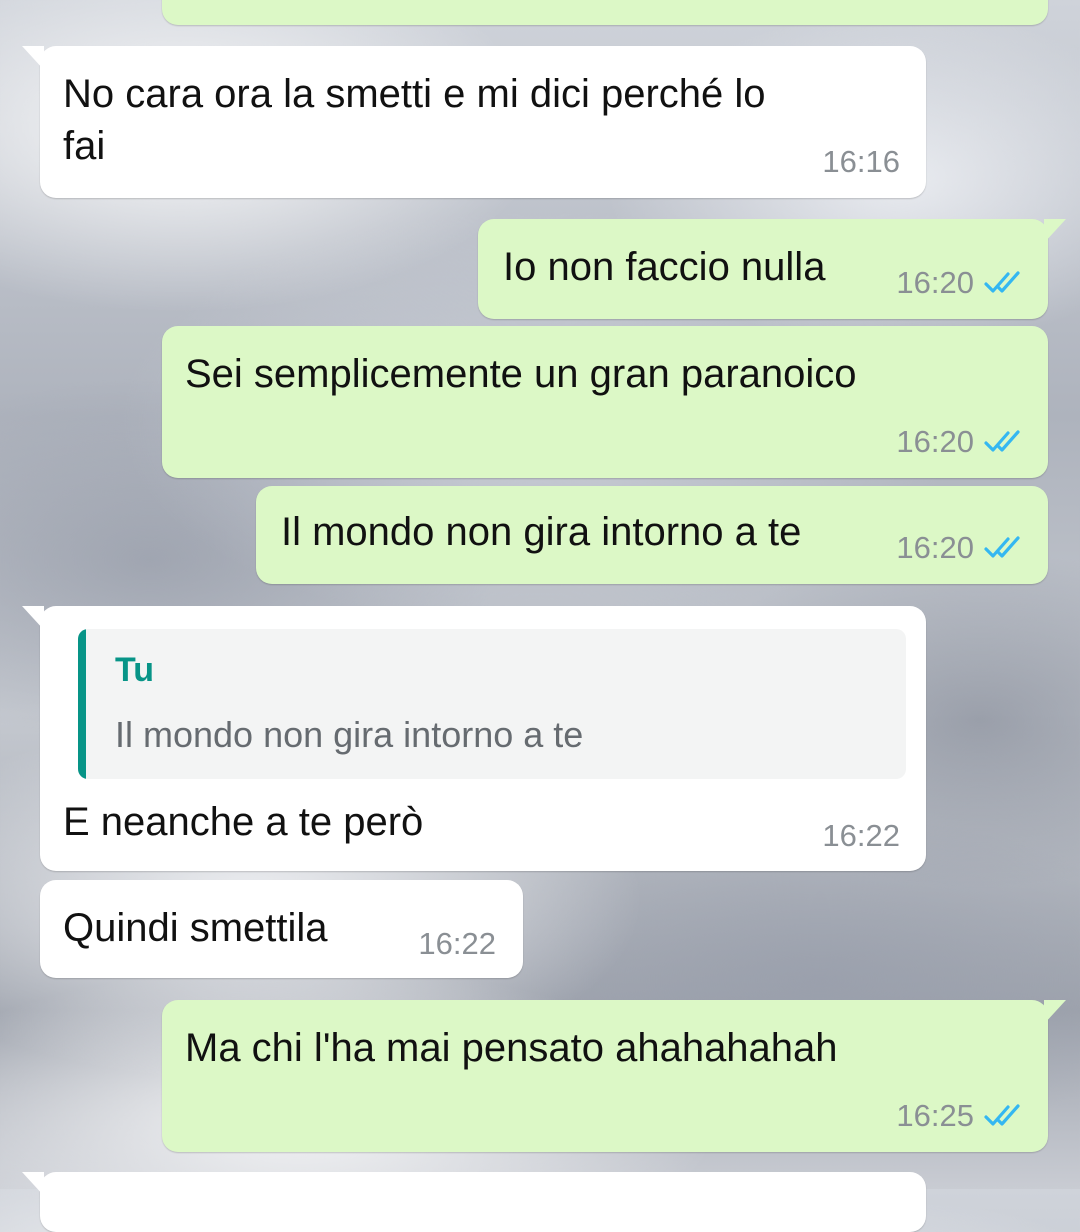  I want to click on reply-quote: Tu Il mondo non gira intorno a te, so click(492, 704).